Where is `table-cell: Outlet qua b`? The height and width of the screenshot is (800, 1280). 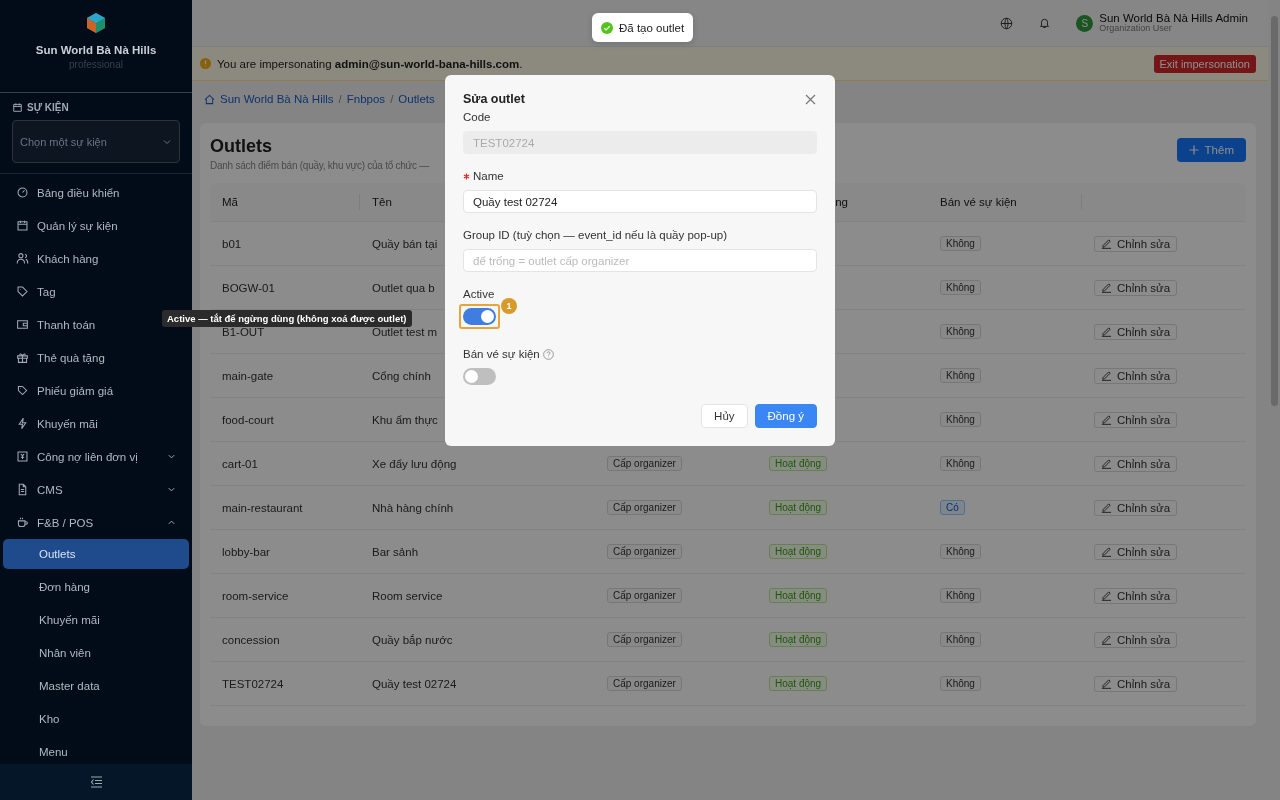 table-cell: Outlet qua b is located at coordinates (403, 287).